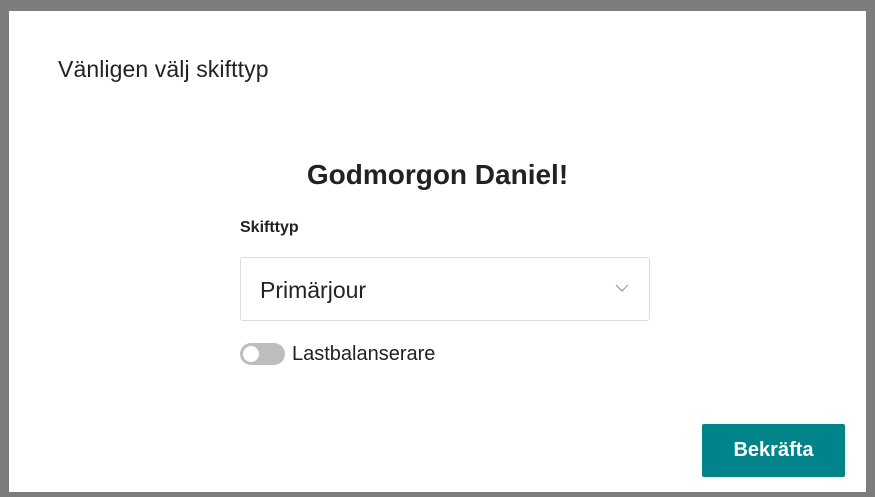 The height and width of the screenshot is (497, 875). What do you see at coordinates (445, 289) in the screenshot?
I see `shift-type-select: Primärjour` at bounding box center [445, 289].